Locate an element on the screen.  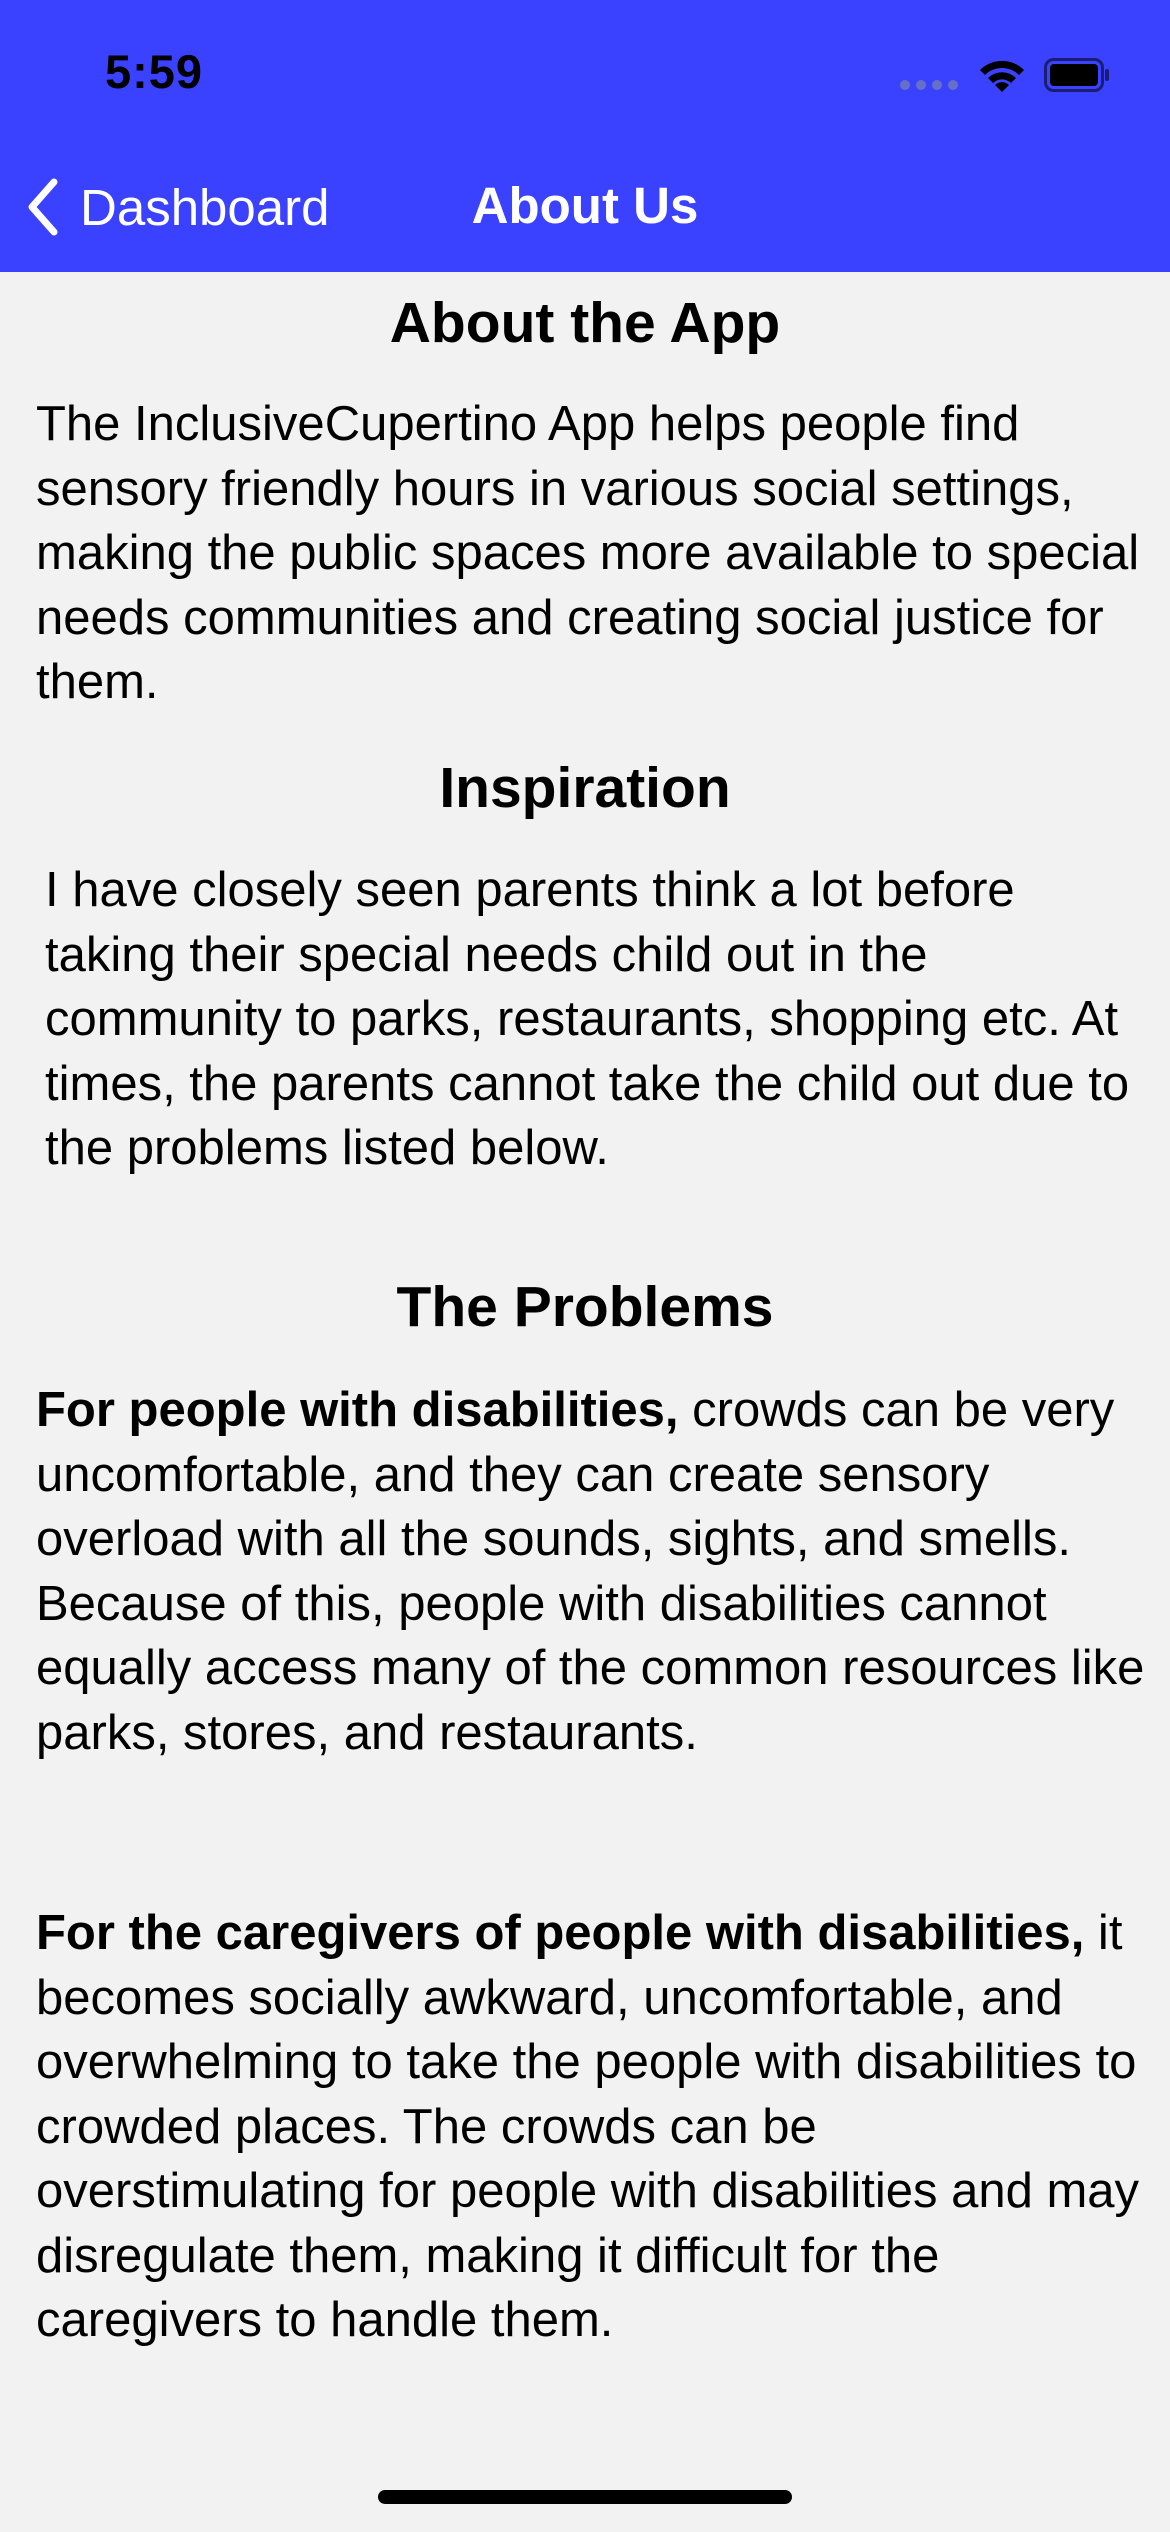
navigation-header: 5:59 About Us Dashboard is located at coordinates (585, 136).